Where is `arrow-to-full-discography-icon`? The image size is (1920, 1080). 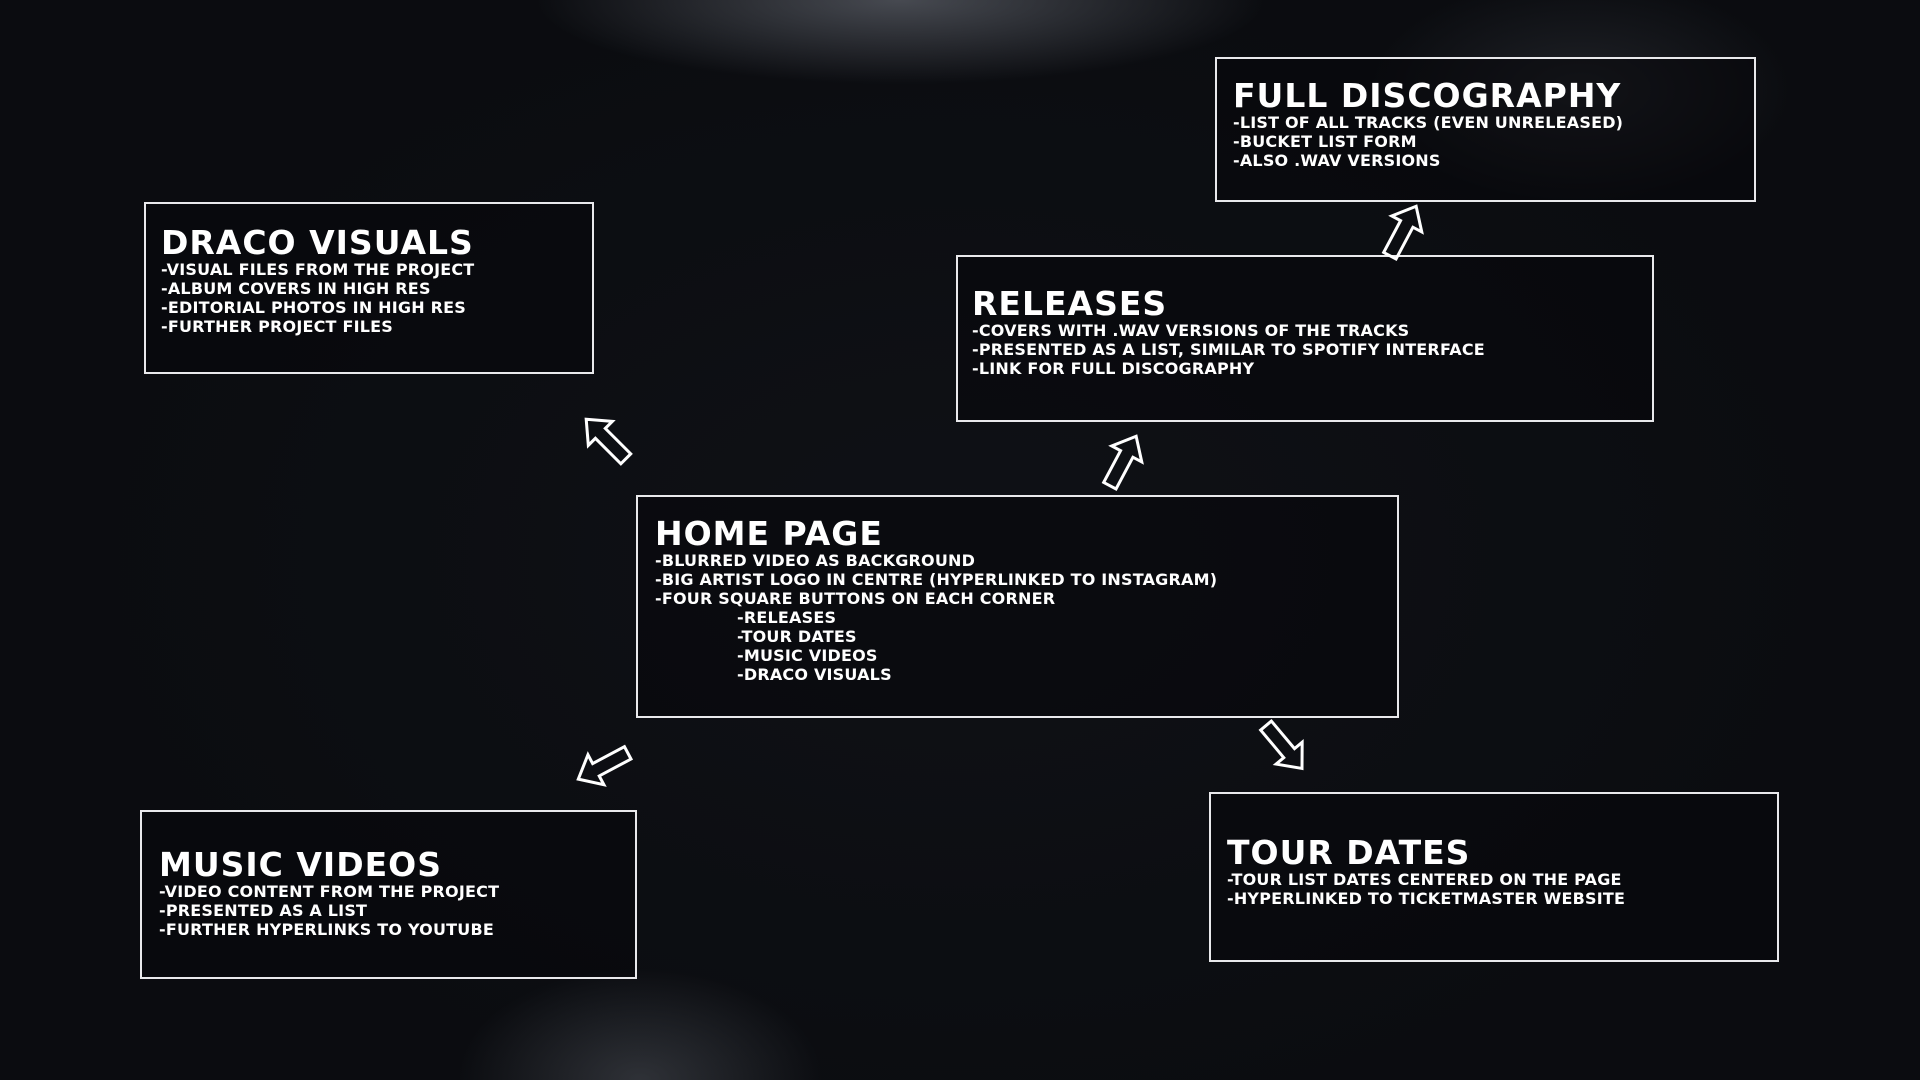 arrow-to-full-discography-icon is located at coordinates (1403, 231).